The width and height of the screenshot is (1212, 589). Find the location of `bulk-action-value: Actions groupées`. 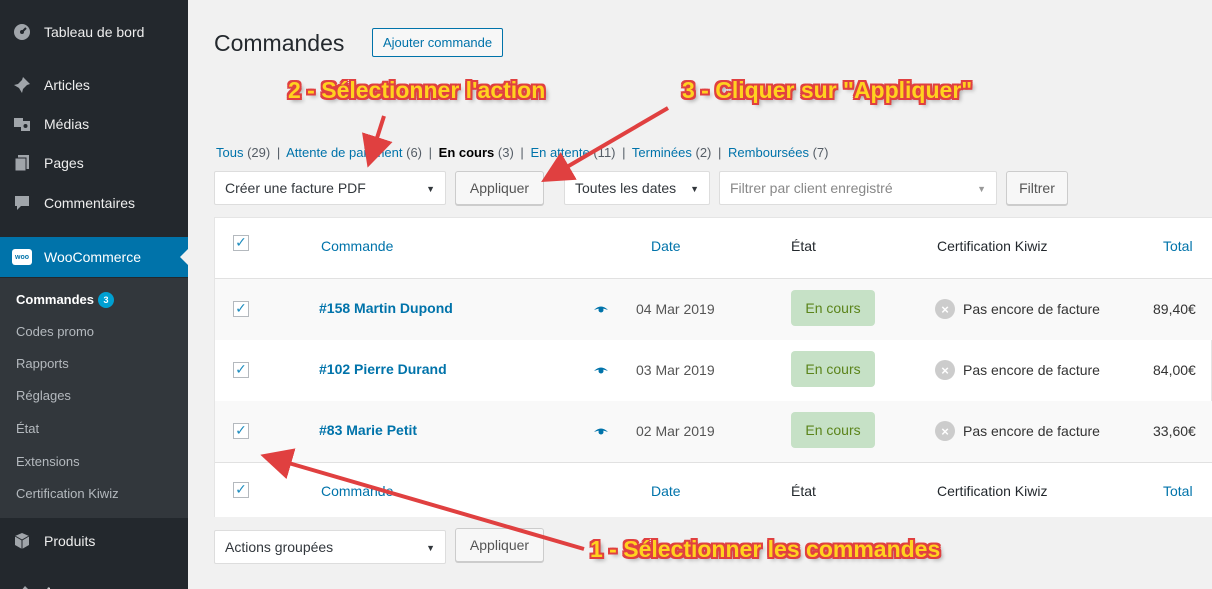

bulk-action-value: Actions groupées is located at coordinates (279, 547).